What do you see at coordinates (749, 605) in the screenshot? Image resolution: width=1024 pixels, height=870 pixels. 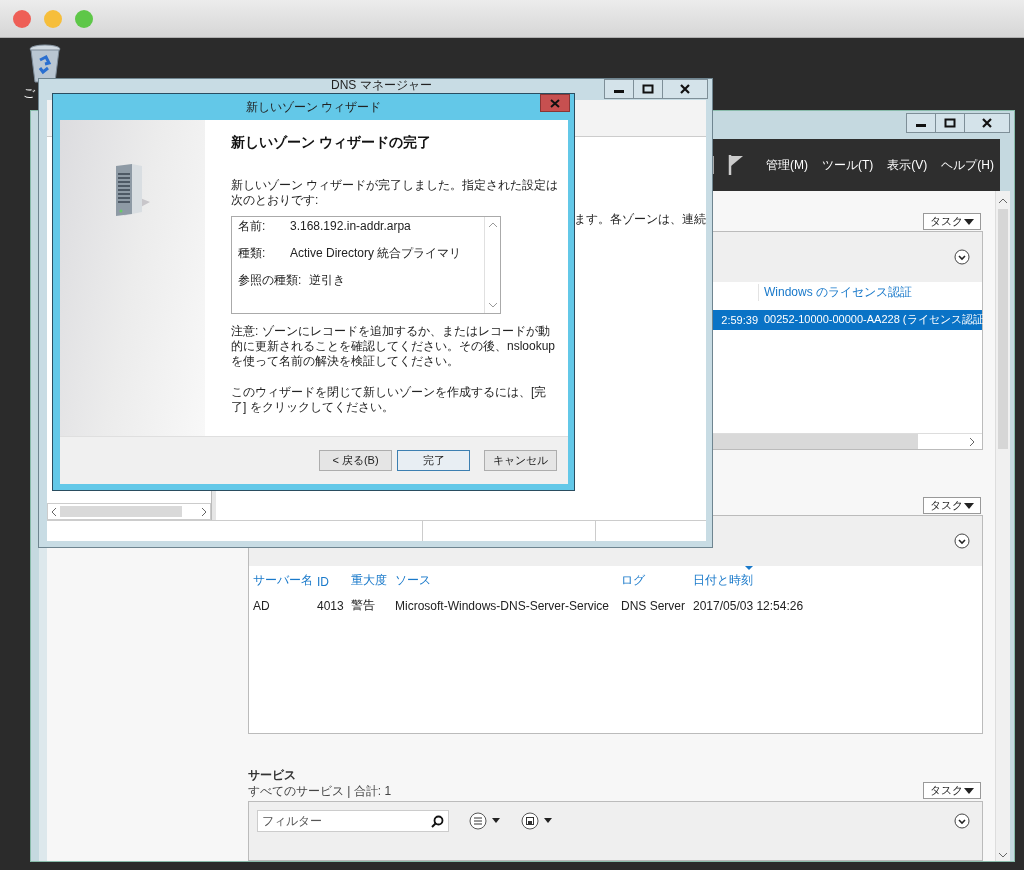 I see `table-cell: 2017/05/03 12:54:26` at bounding box center [749, 605].